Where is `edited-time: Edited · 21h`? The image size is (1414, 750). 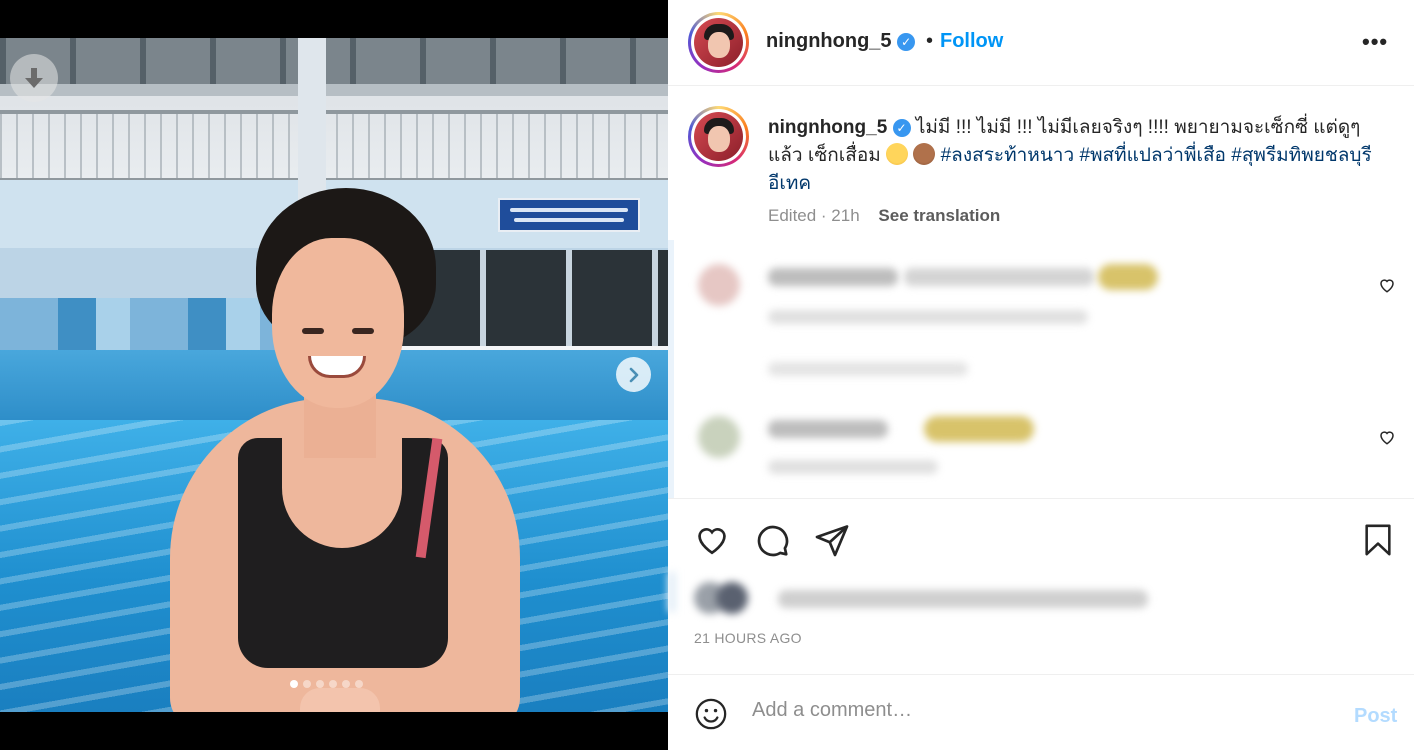 edited-time: Edited · 21h is located at coordinates (814, 215).